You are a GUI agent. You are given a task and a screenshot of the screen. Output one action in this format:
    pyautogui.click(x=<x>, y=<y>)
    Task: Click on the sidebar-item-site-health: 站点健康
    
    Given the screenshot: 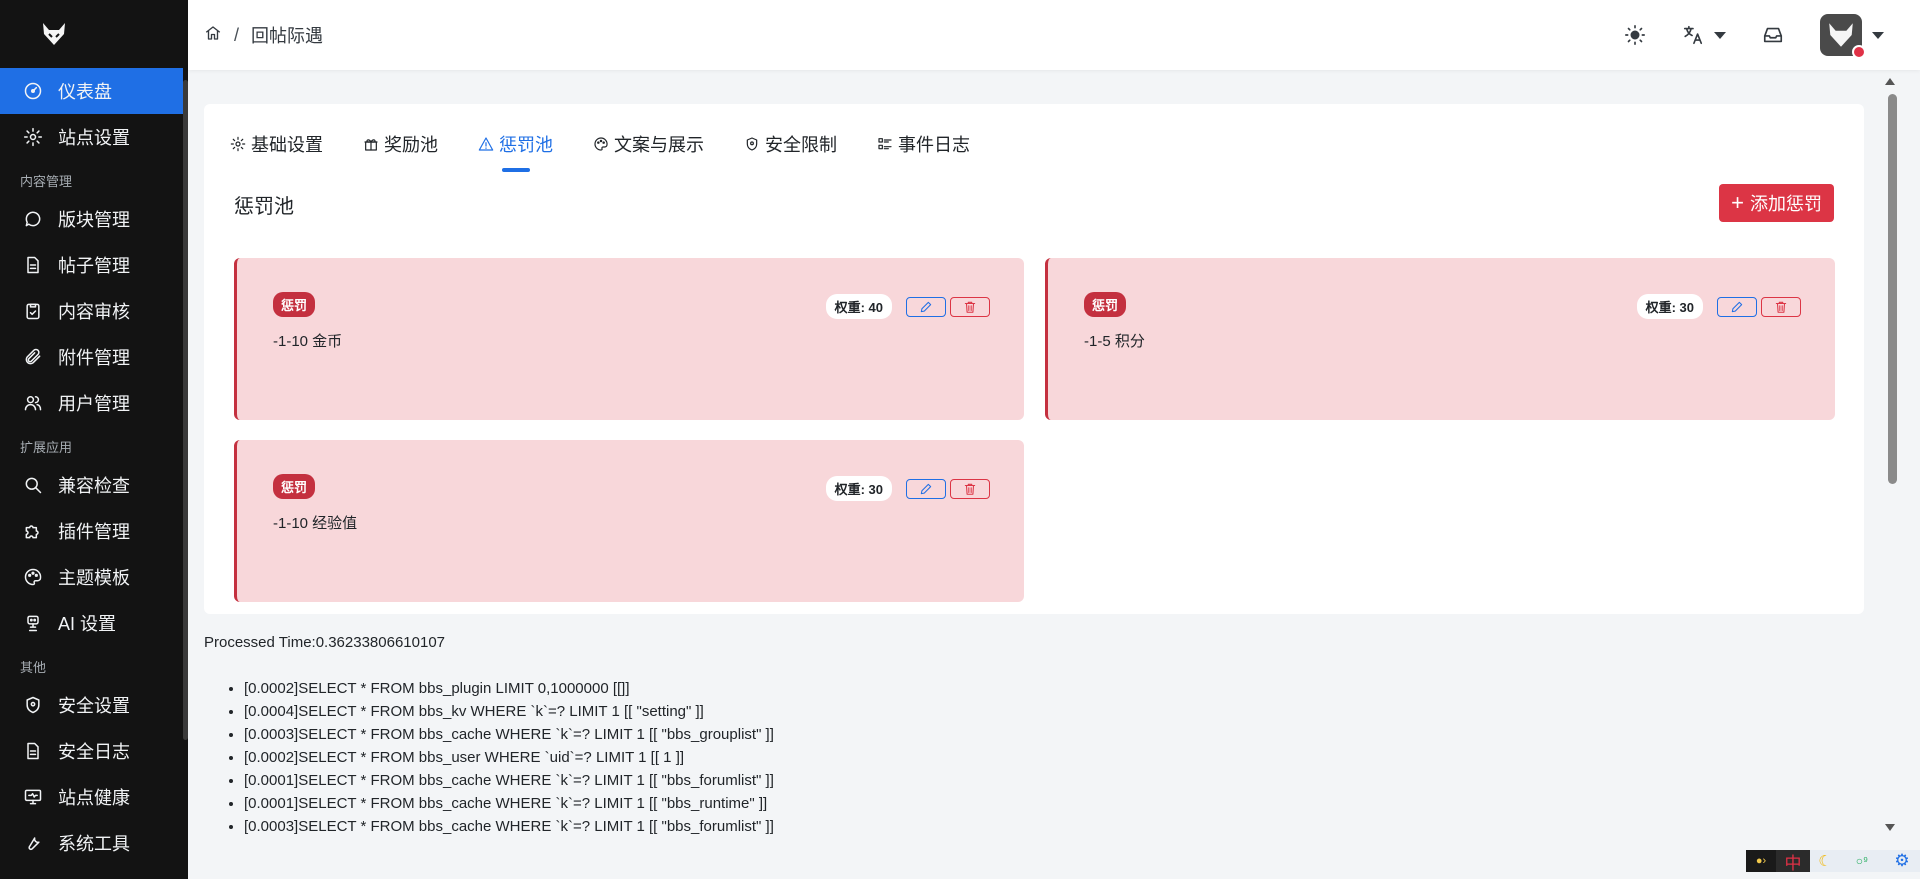 What is the action you would take?
    pyautogui.click(x=94, y=797)
    